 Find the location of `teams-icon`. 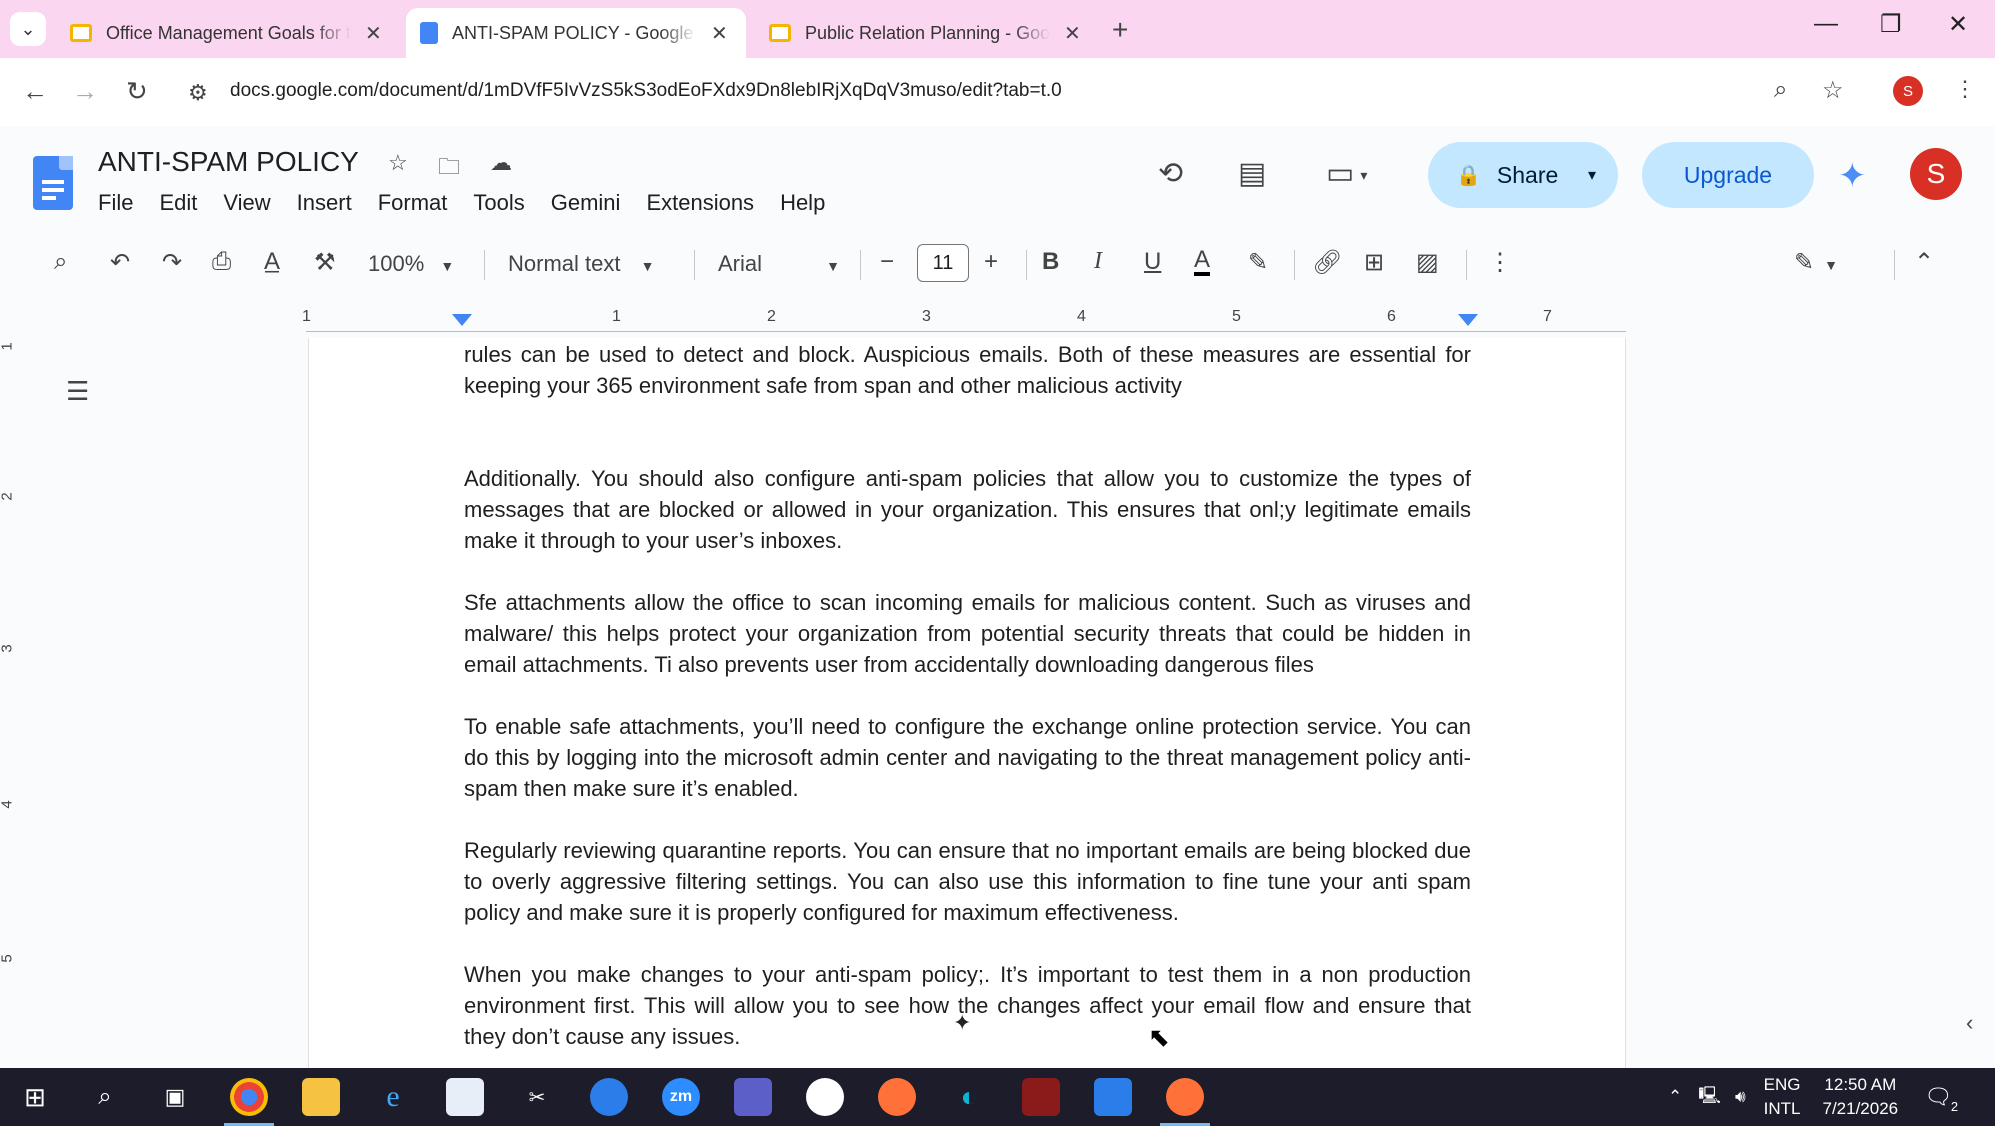

teams-icon is located at coordinates (753, 1097).